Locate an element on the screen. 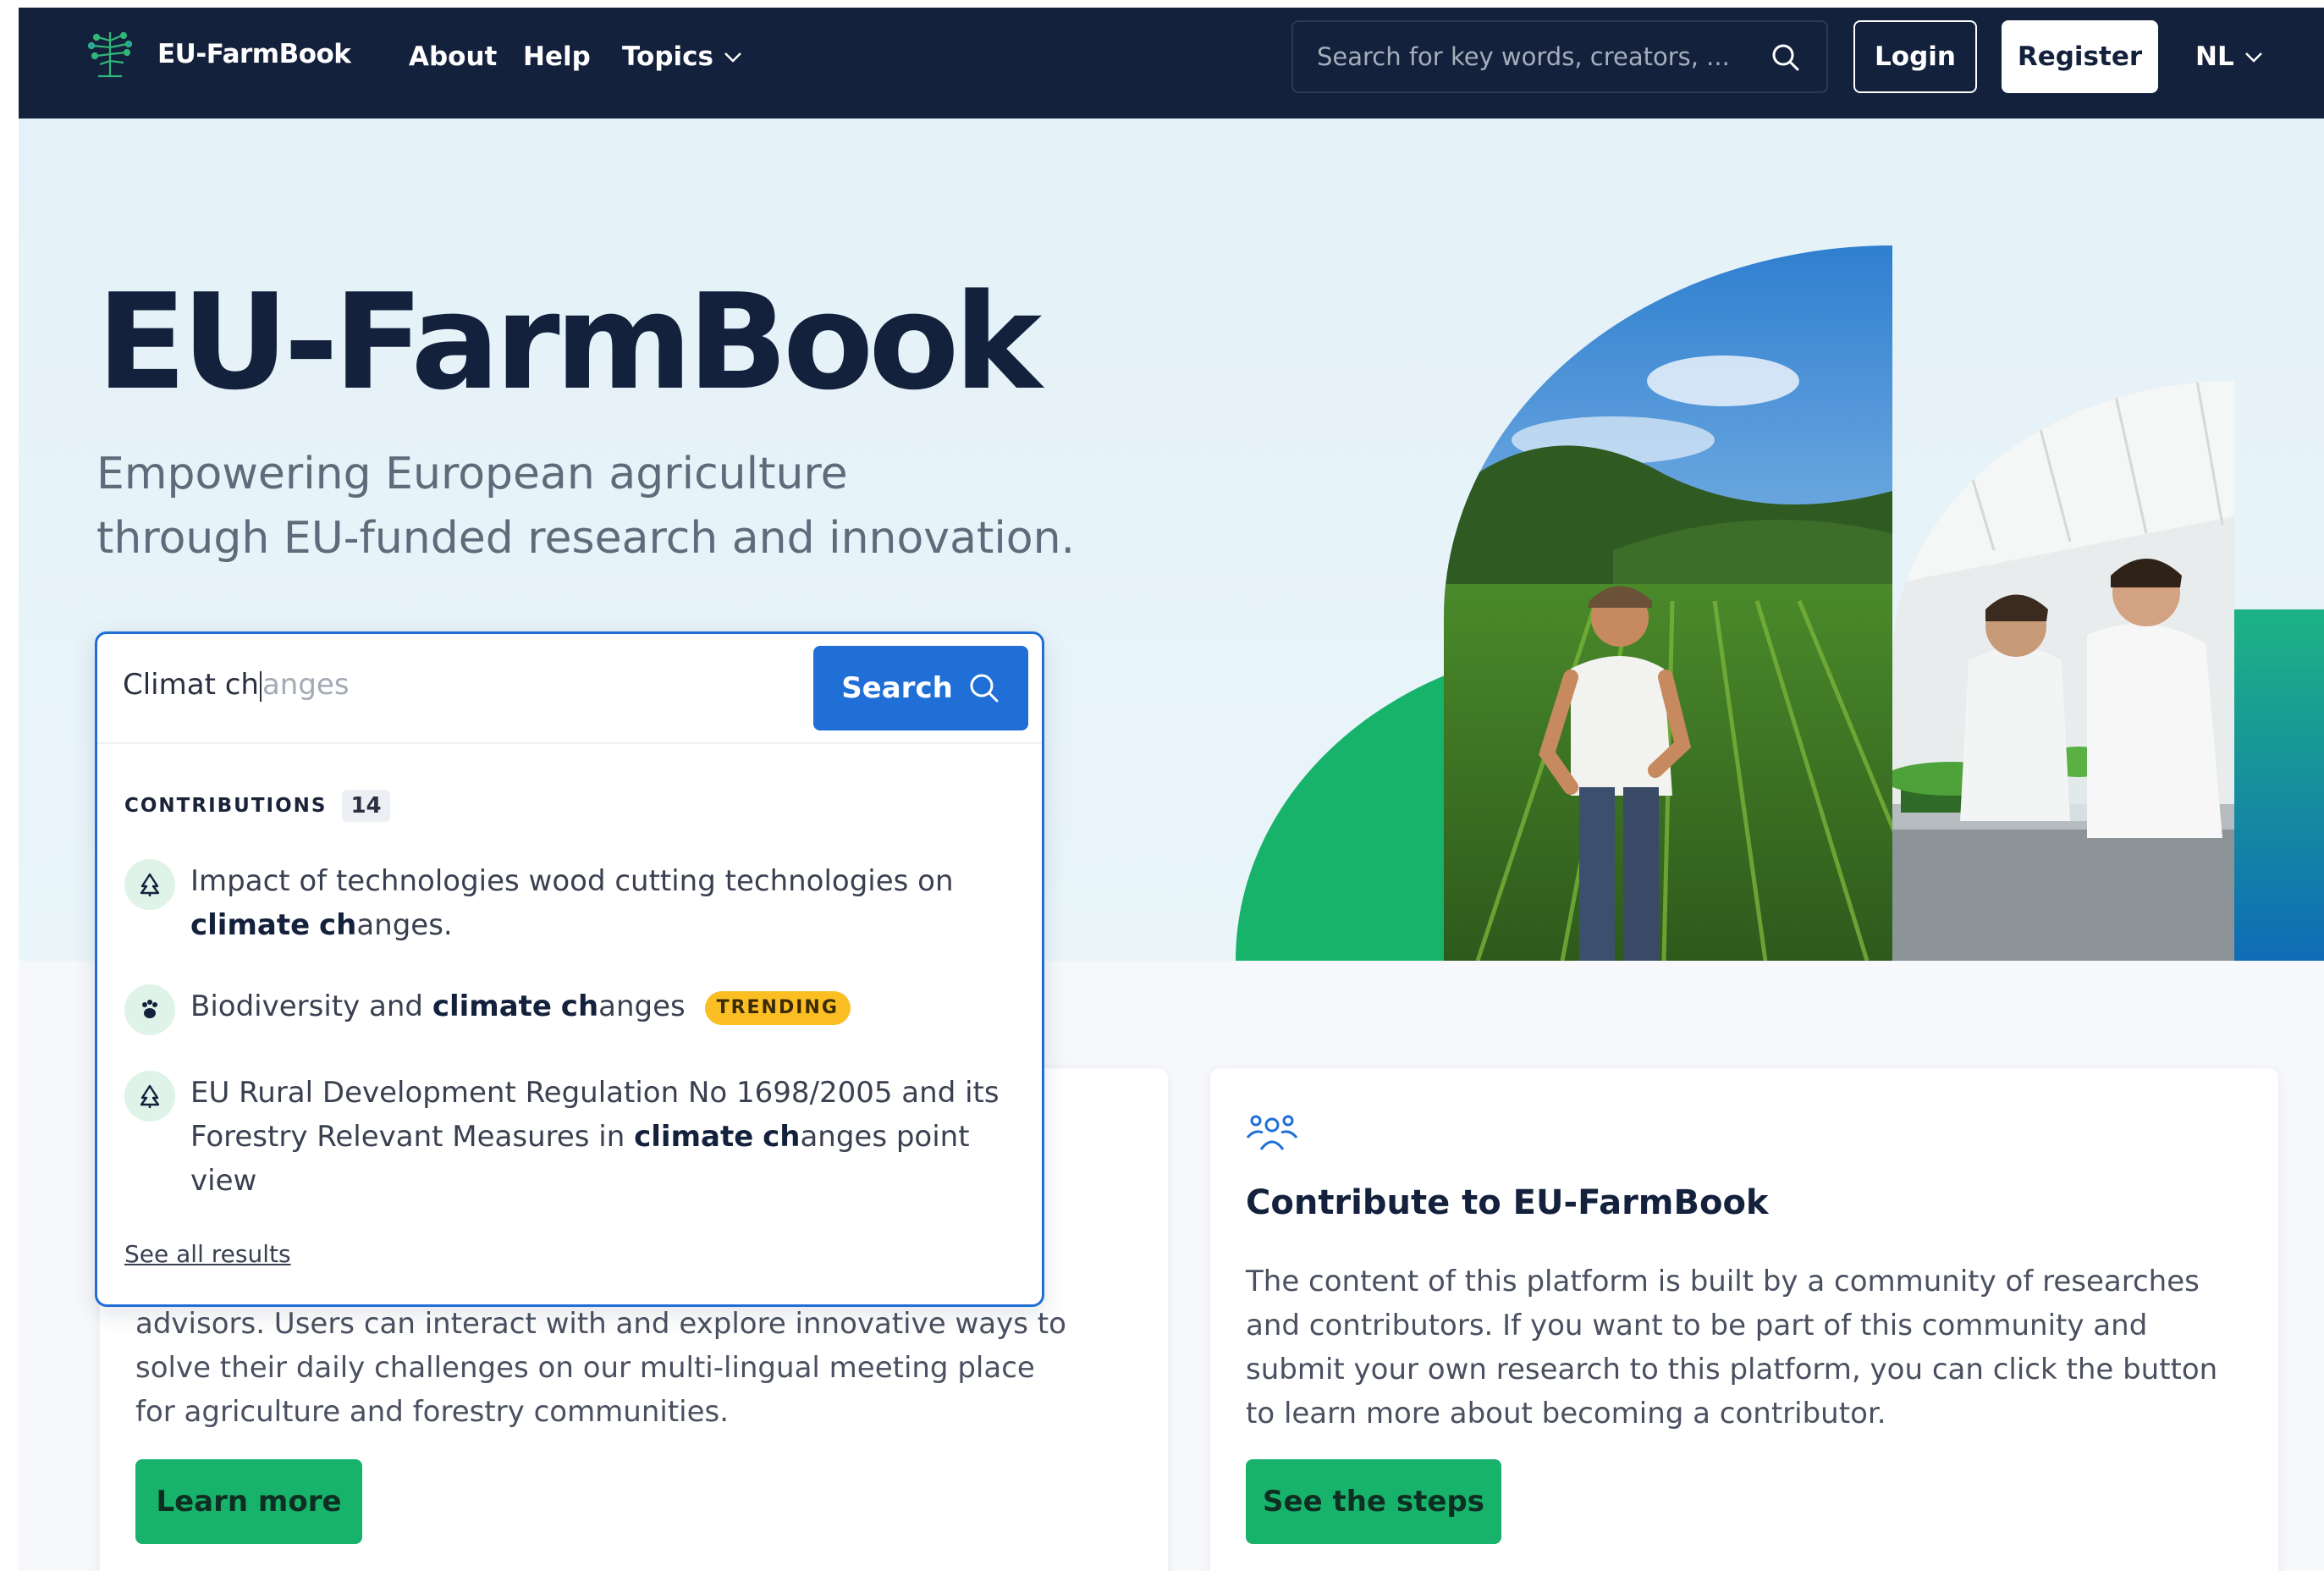  register-button: Register is located at coordinates (2080, 56).